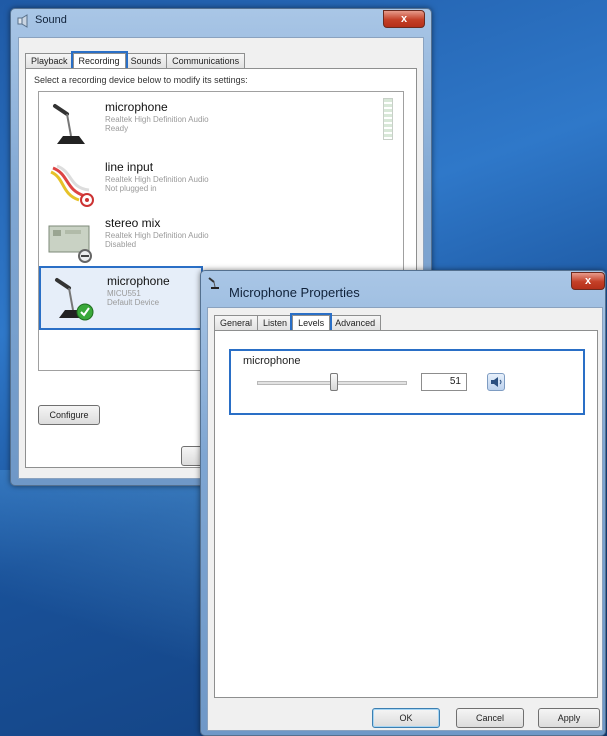 The image size is (607, 736). What do you see at coordinates (121, 244) in the screenshot?
I see `device-status: Disabled` at bounding box center [121, 244].